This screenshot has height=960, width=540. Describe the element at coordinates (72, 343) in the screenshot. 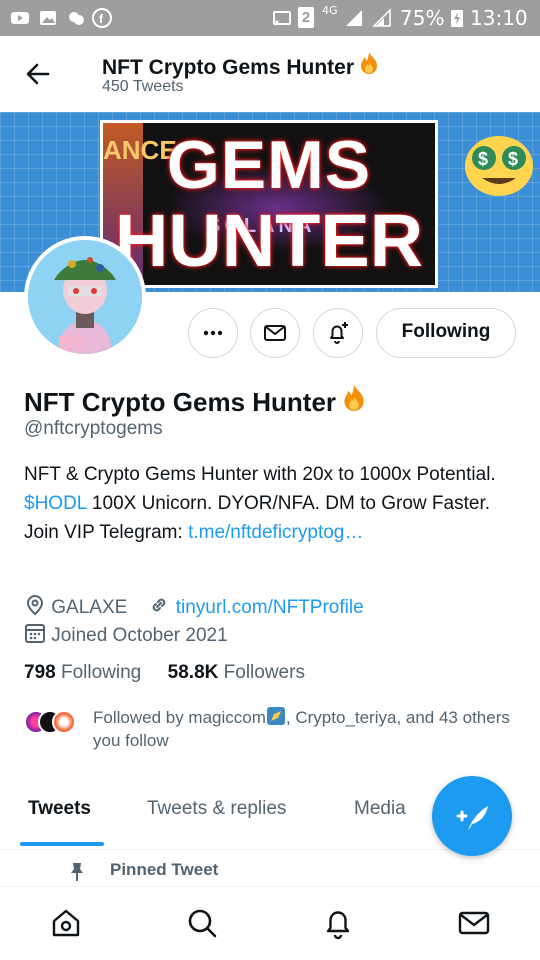

I see `svg-text: BY` at that location.